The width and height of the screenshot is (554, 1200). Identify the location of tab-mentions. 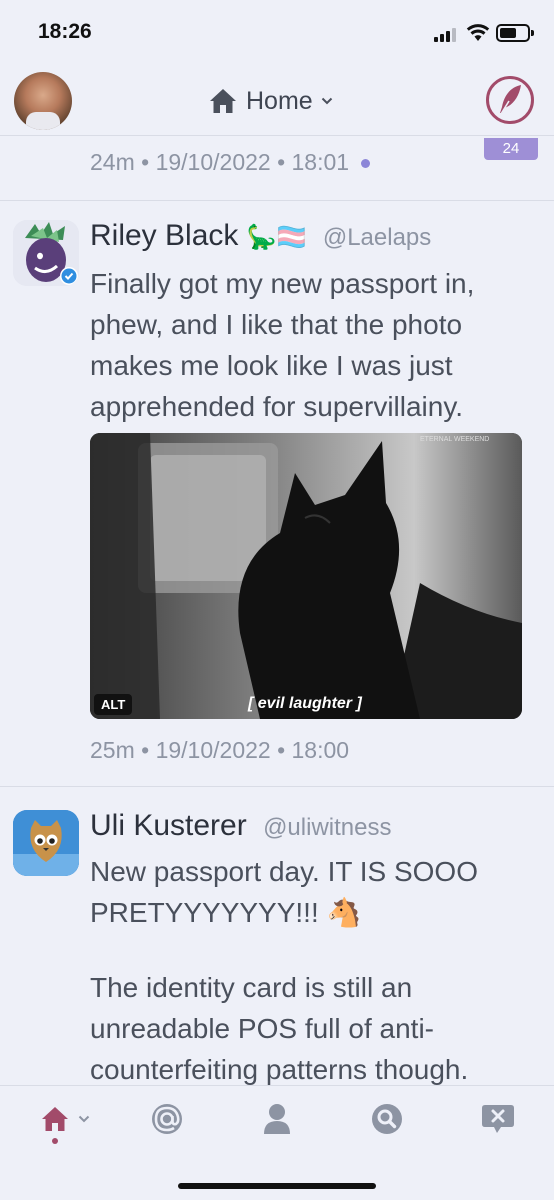
(170, 1120).